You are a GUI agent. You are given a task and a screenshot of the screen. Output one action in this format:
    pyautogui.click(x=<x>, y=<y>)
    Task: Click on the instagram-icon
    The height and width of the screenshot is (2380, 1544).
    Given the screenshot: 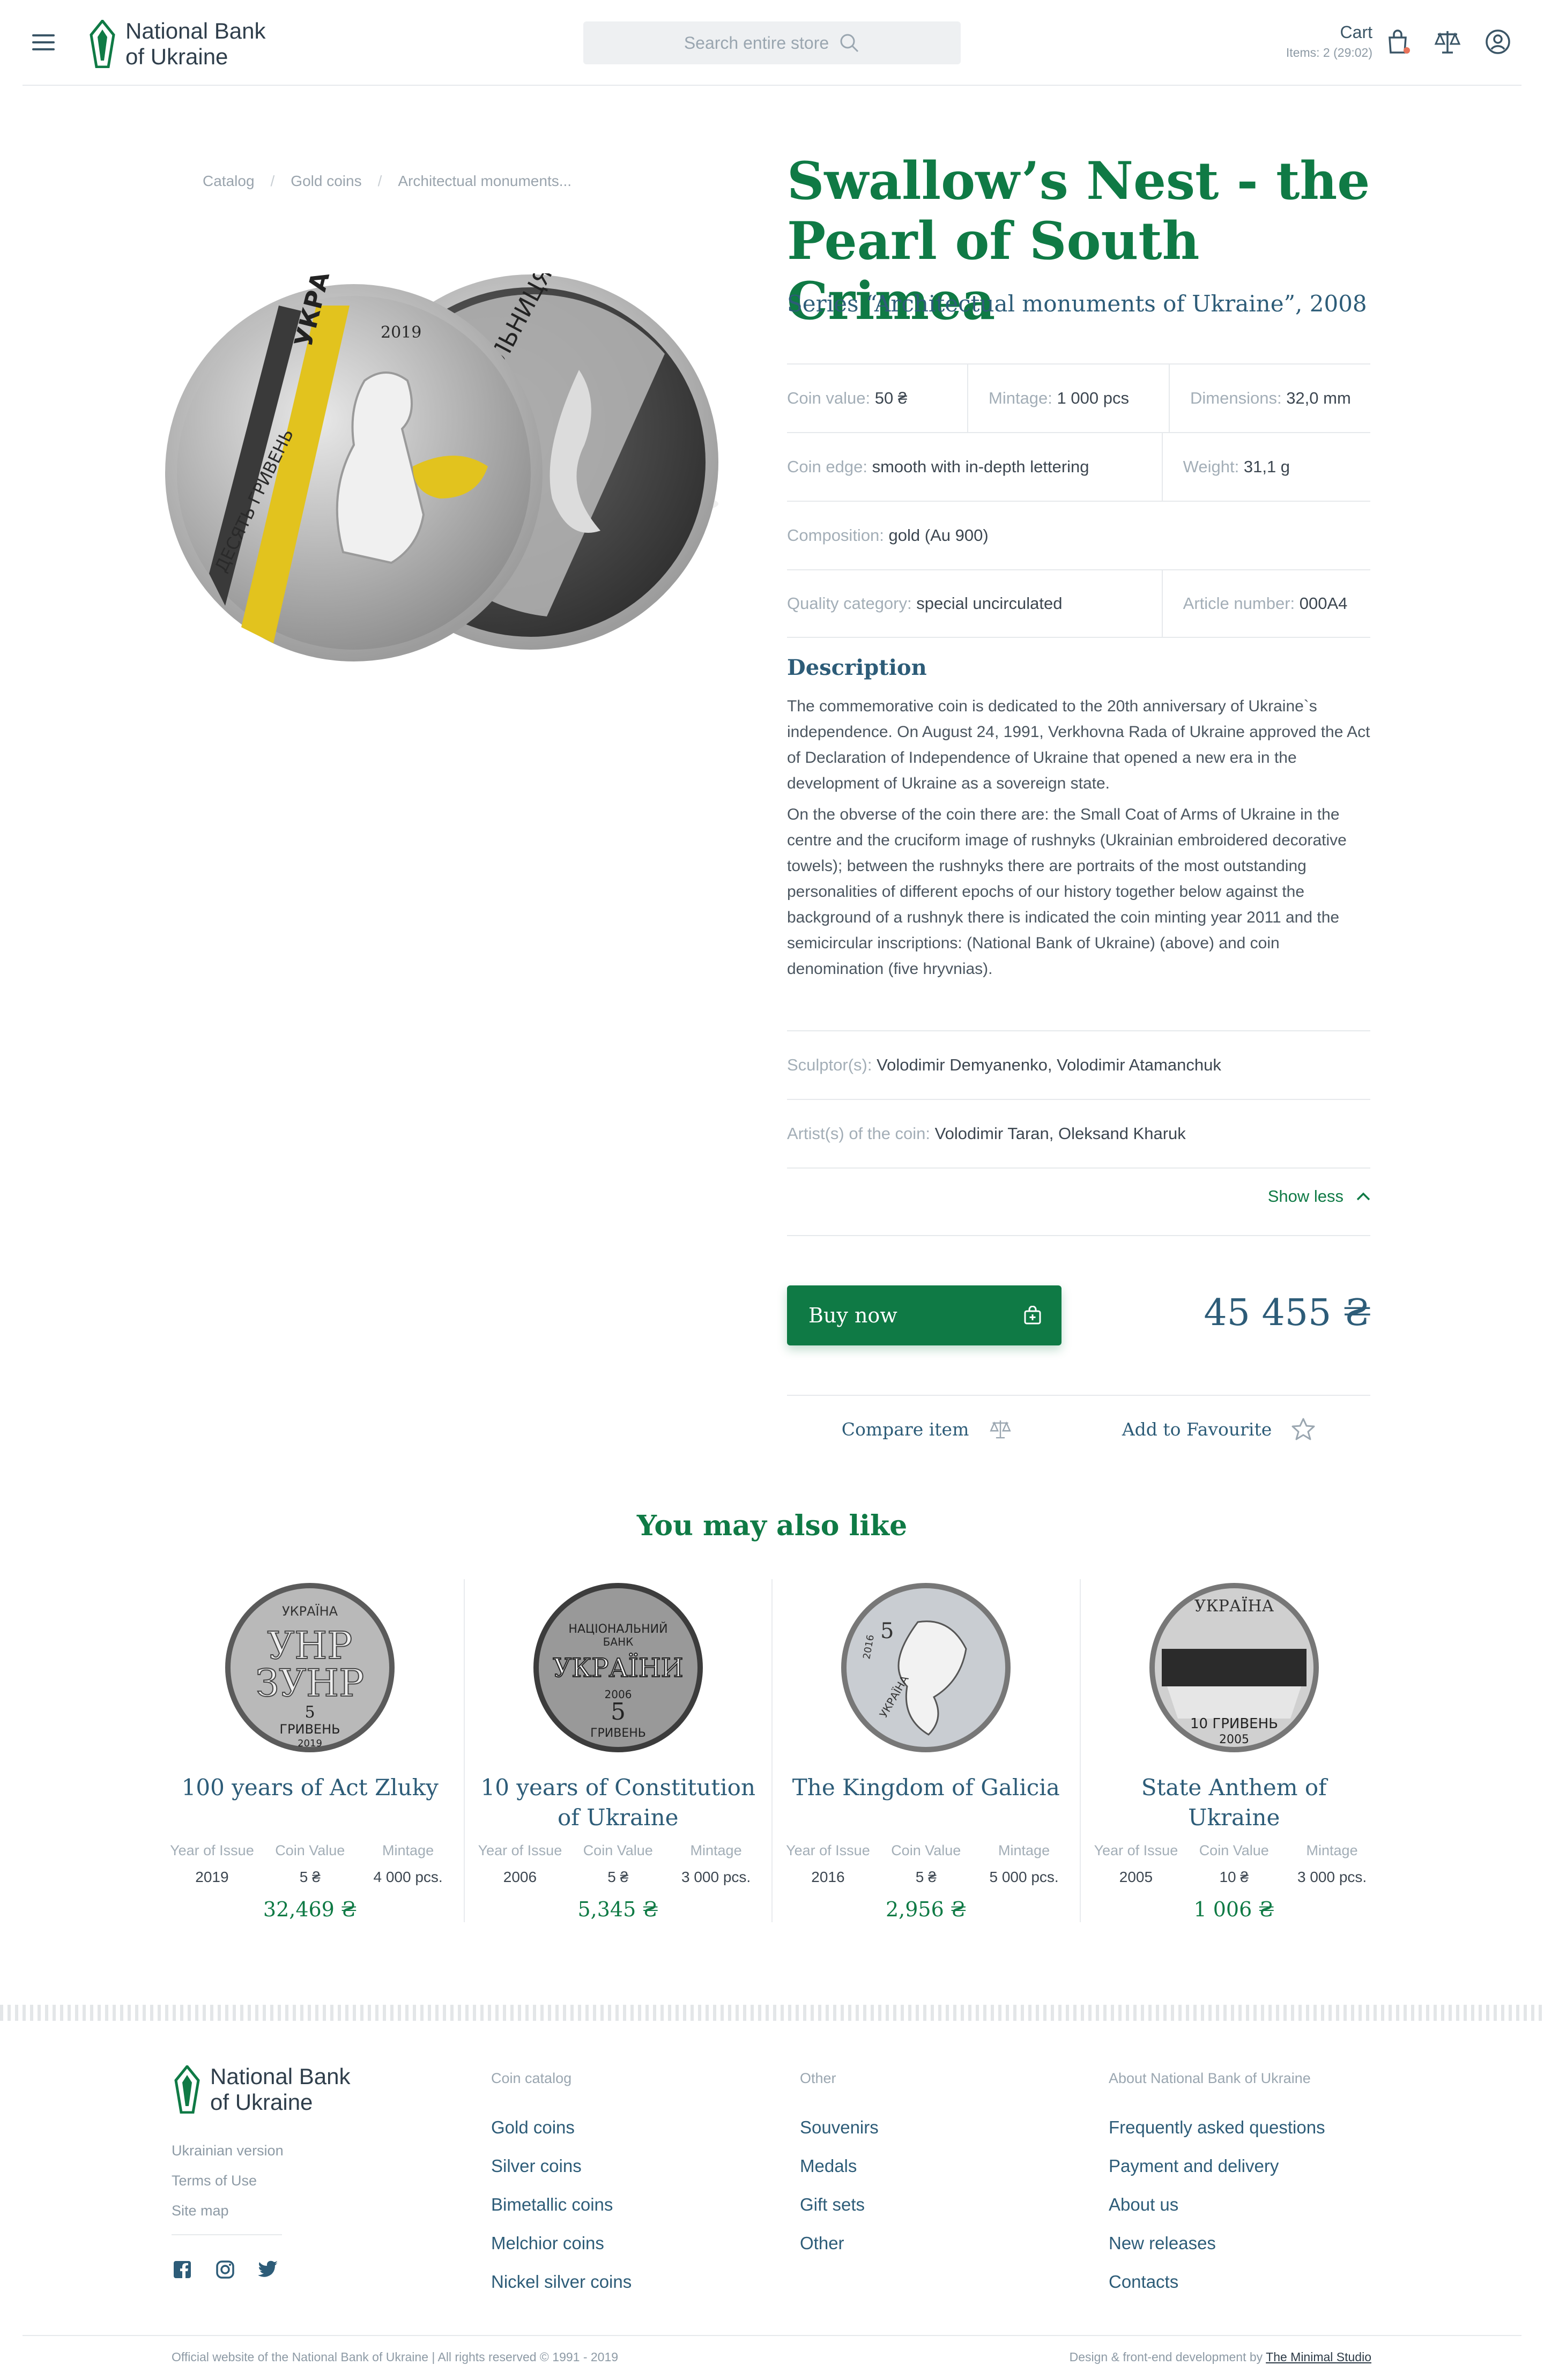 What is the action you would take?
    pyautogui.click(x=225, y=2269)
    